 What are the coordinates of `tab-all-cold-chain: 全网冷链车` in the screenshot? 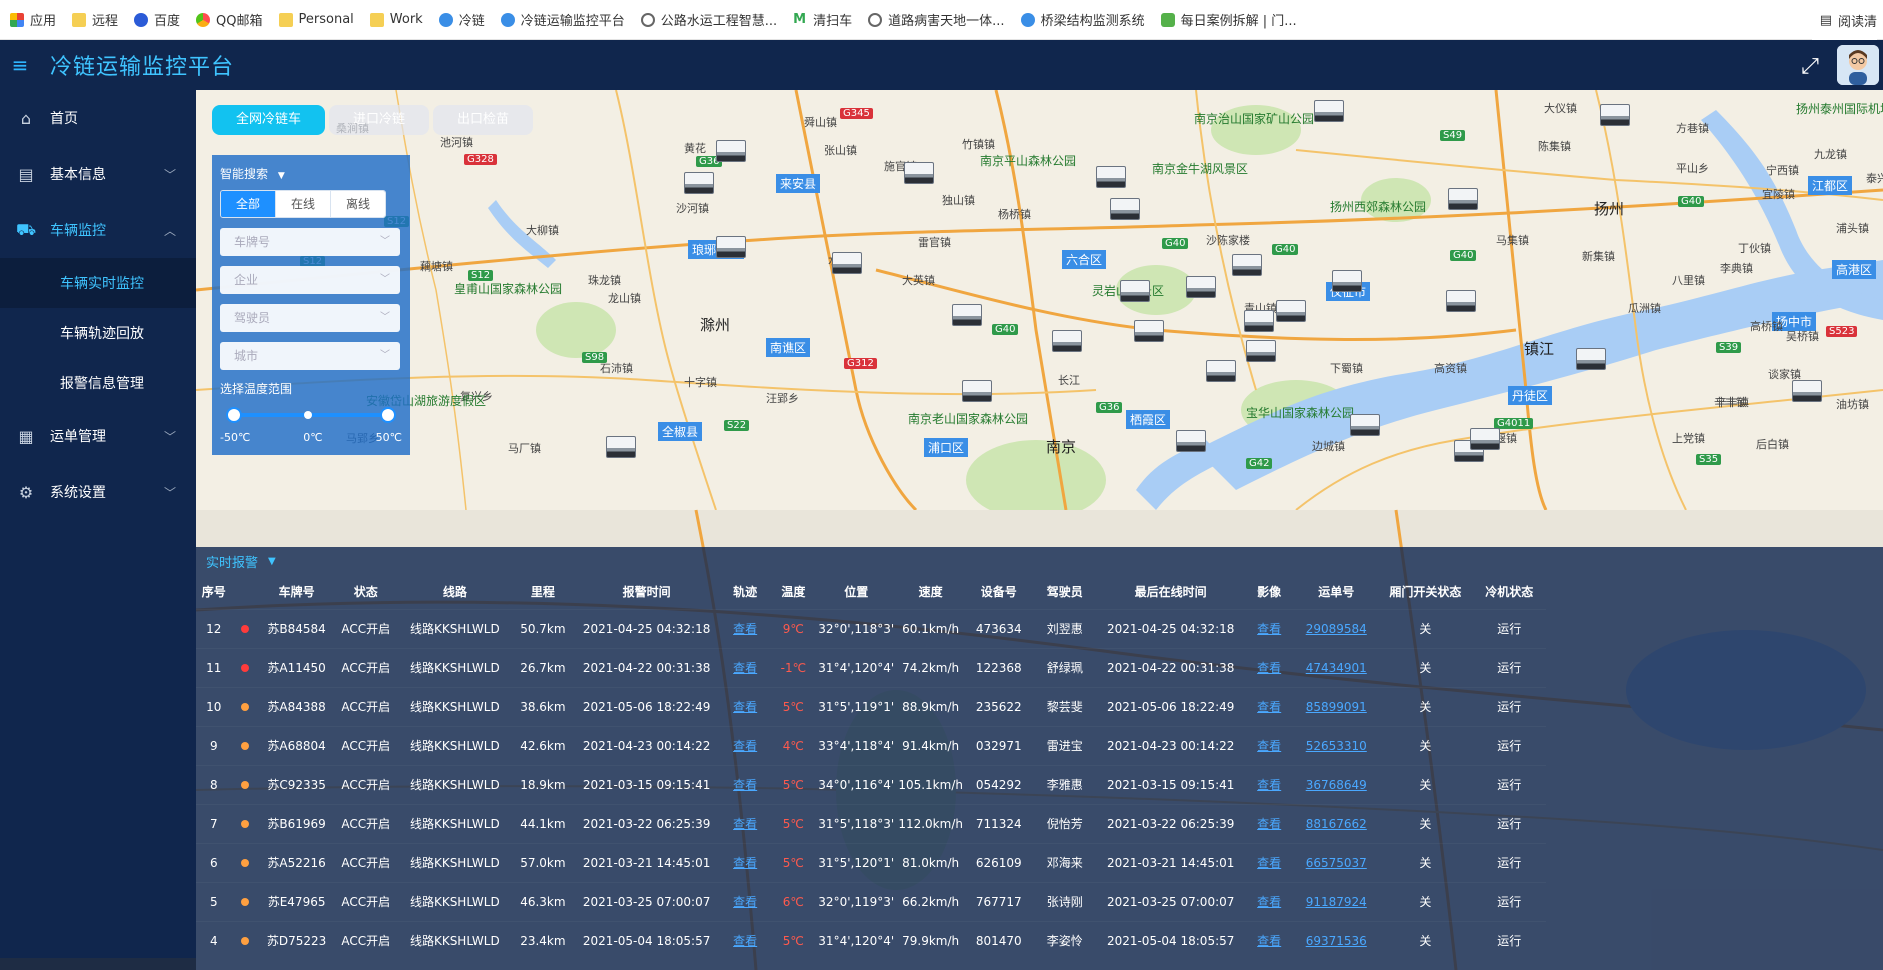 It's located at (269, 120).